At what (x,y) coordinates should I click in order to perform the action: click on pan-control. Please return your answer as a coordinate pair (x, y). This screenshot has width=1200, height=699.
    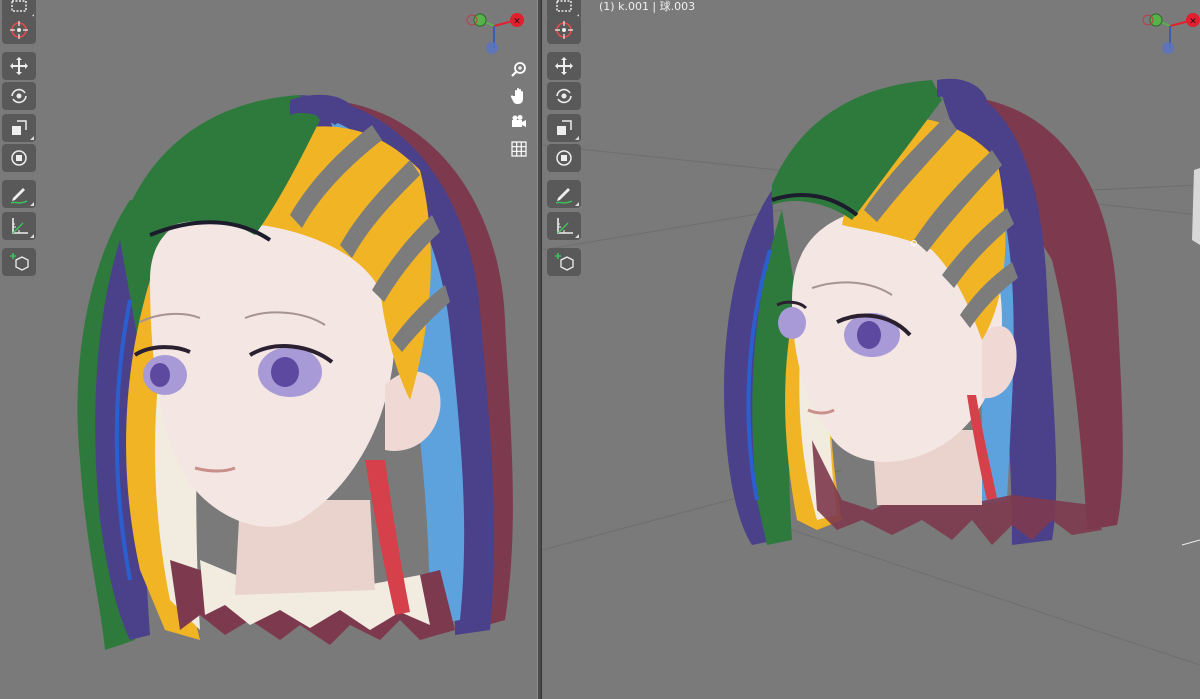
    Looking at the image, I should click on (519, 96).